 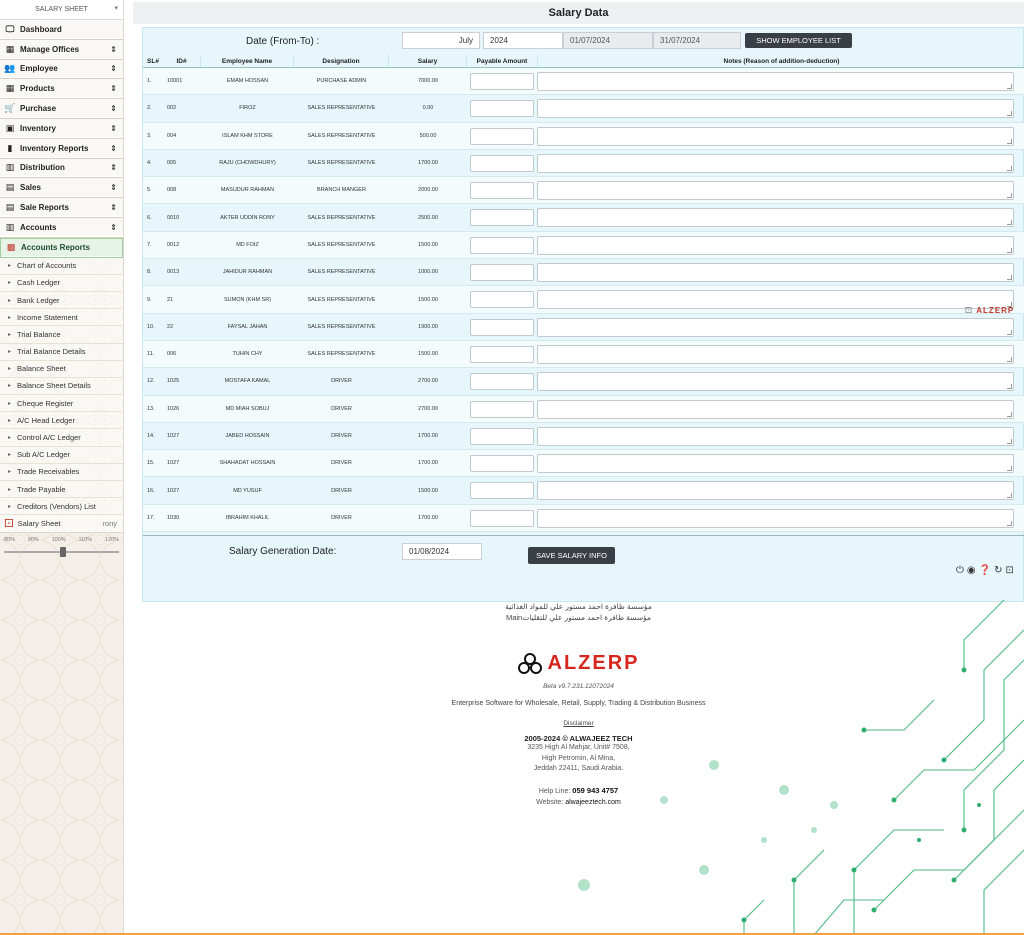 I want to click on cell-employee-name: EMAM HOSSAN, so click(x=247, y=81).